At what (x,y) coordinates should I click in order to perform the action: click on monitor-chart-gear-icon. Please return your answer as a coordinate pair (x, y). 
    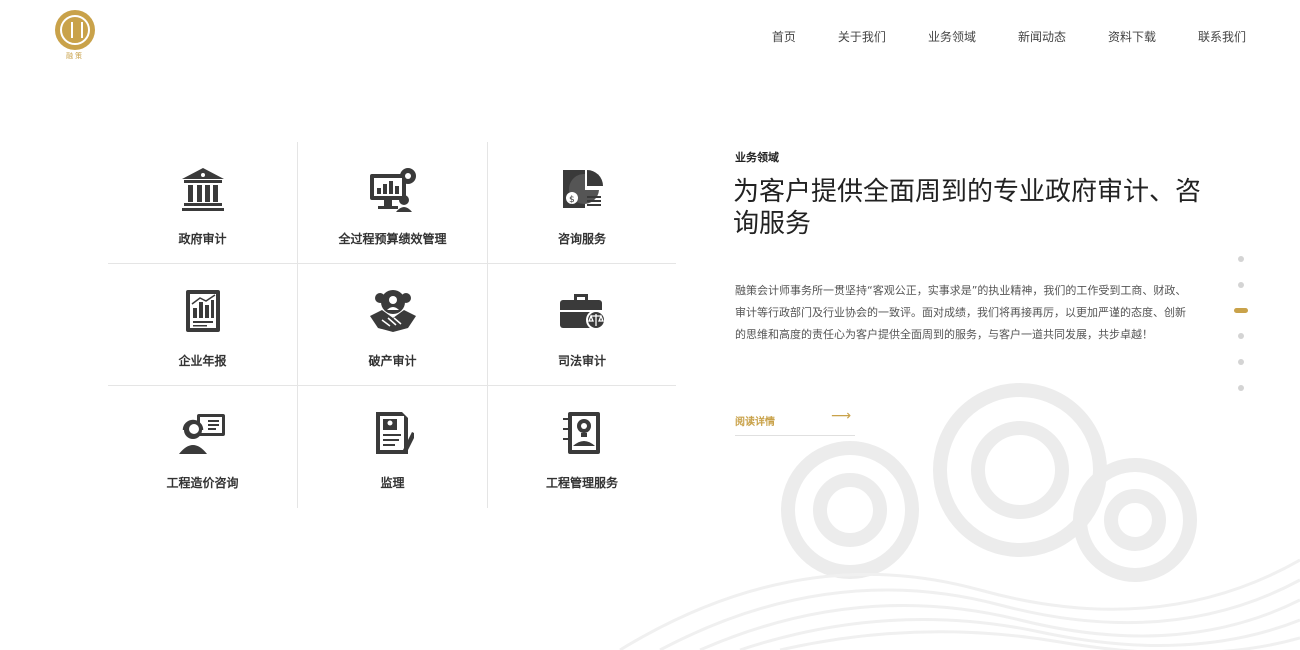
    Looking at the image, I should click on (393, 189).